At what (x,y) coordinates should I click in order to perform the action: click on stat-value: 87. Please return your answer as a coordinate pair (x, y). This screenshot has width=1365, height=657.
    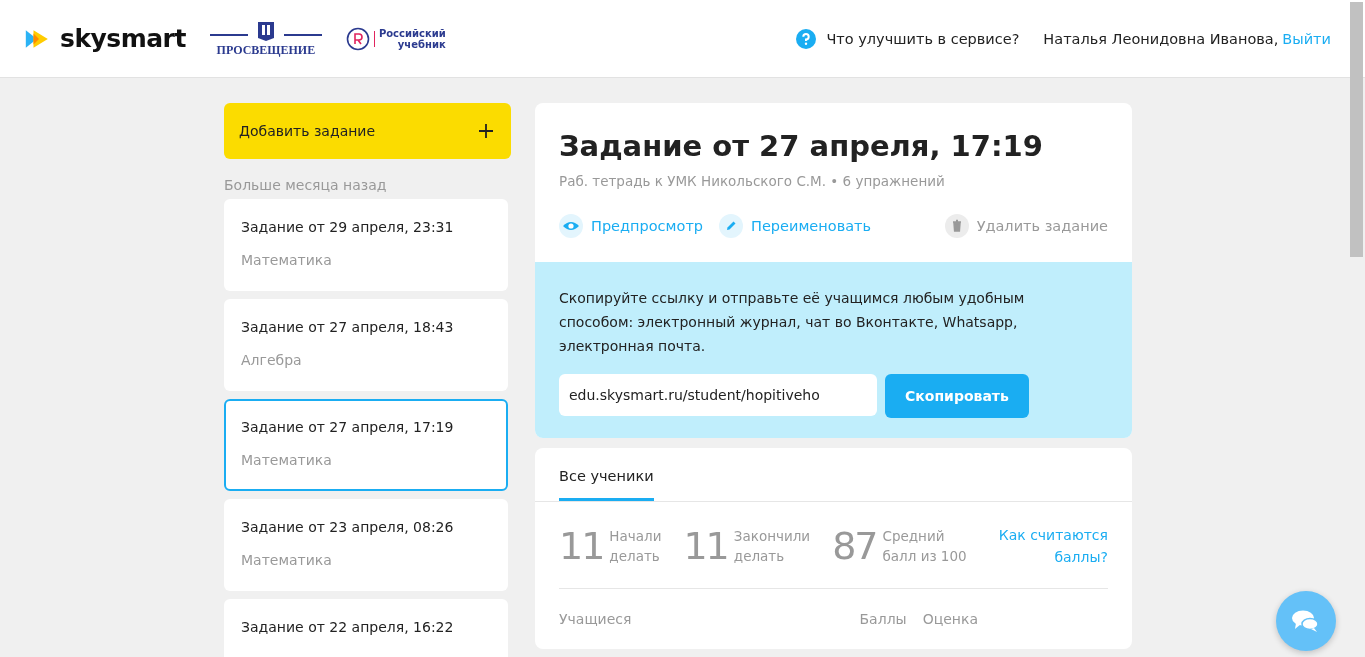
    Looking at the image, I should click on (854, 546).